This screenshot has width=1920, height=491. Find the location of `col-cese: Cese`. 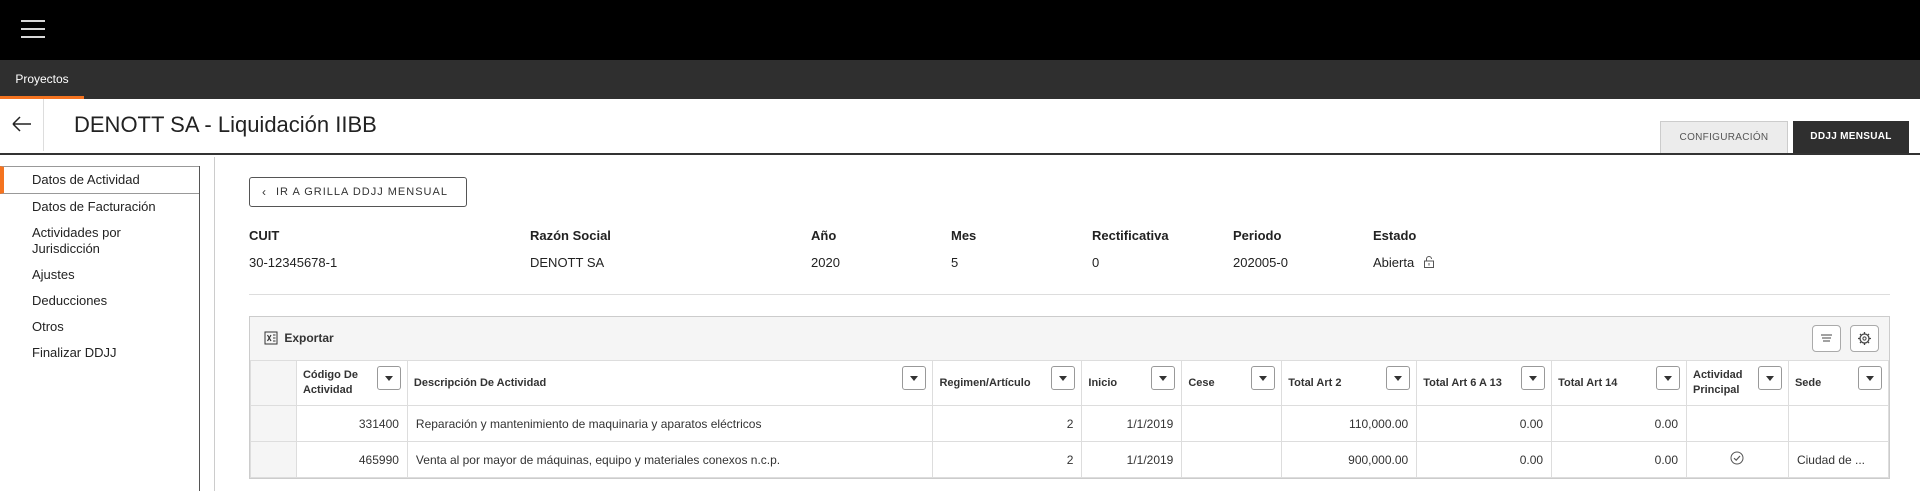

col-cese: Cese is located at coordinates (1232, 383).